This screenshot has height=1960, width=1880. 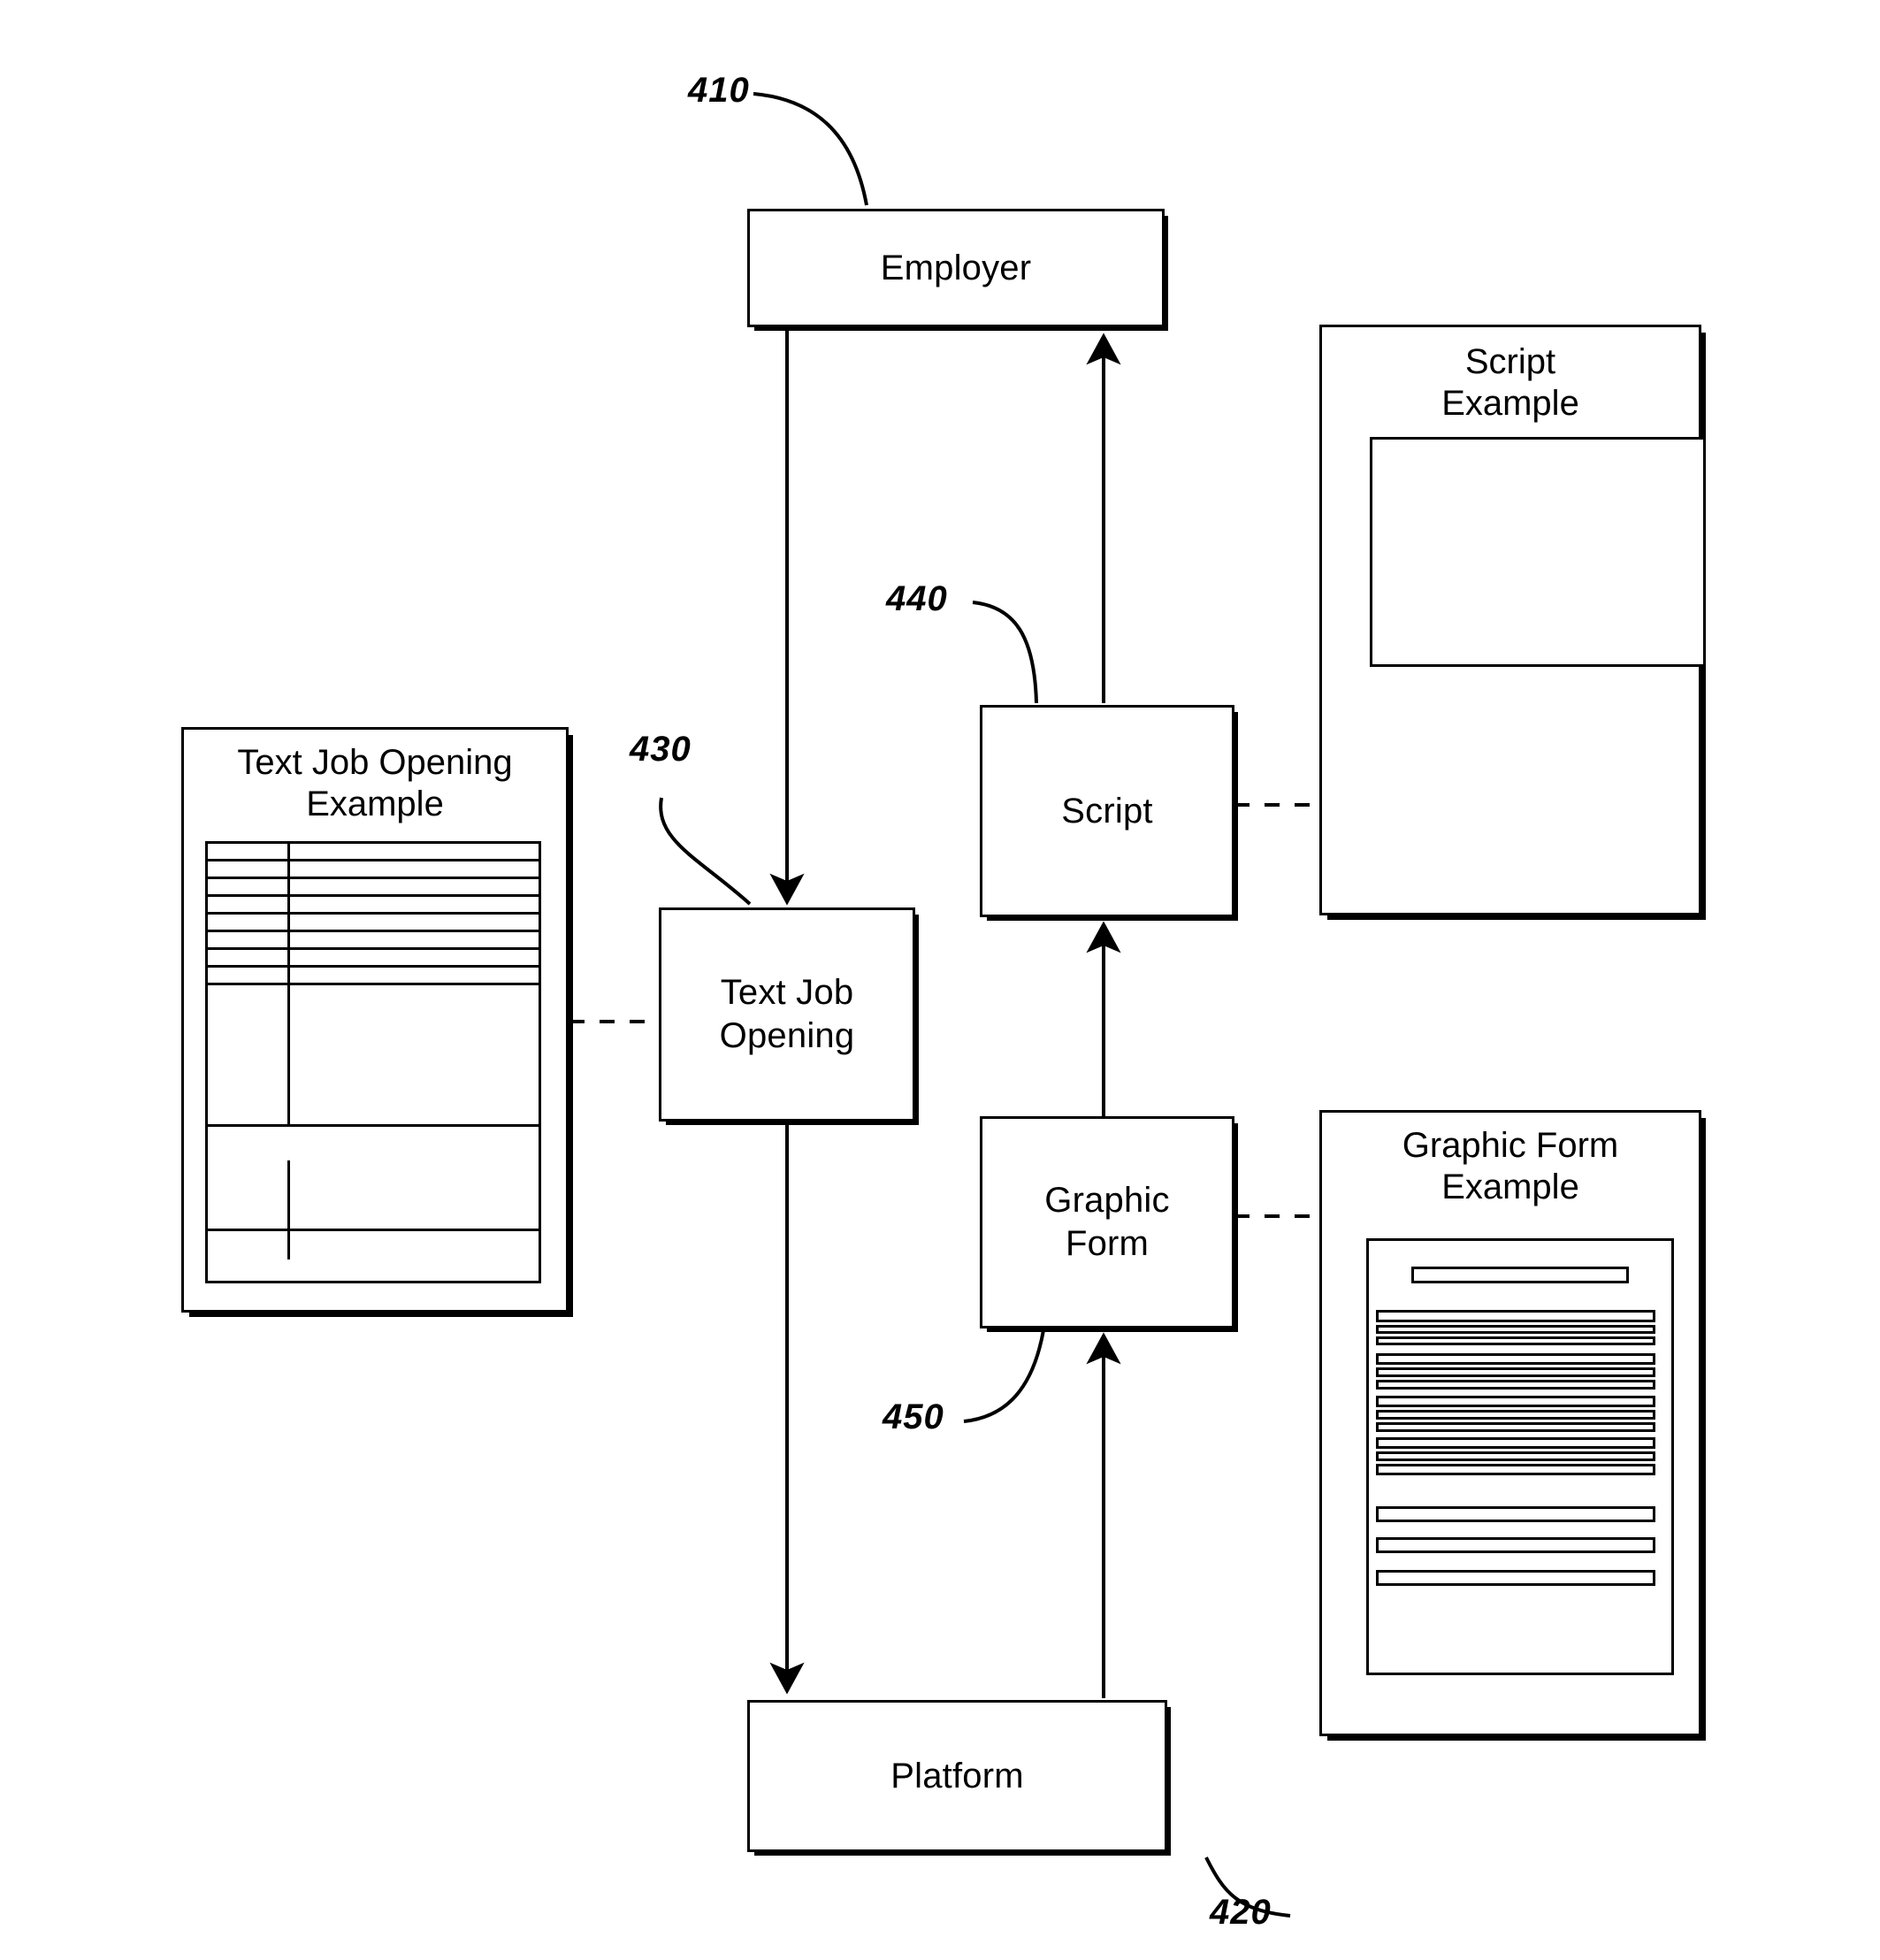 What do you see at coordinates (1520, 1275) in the screenshot?
I see `form-title-bar` at bounding box center [1520, 1275].